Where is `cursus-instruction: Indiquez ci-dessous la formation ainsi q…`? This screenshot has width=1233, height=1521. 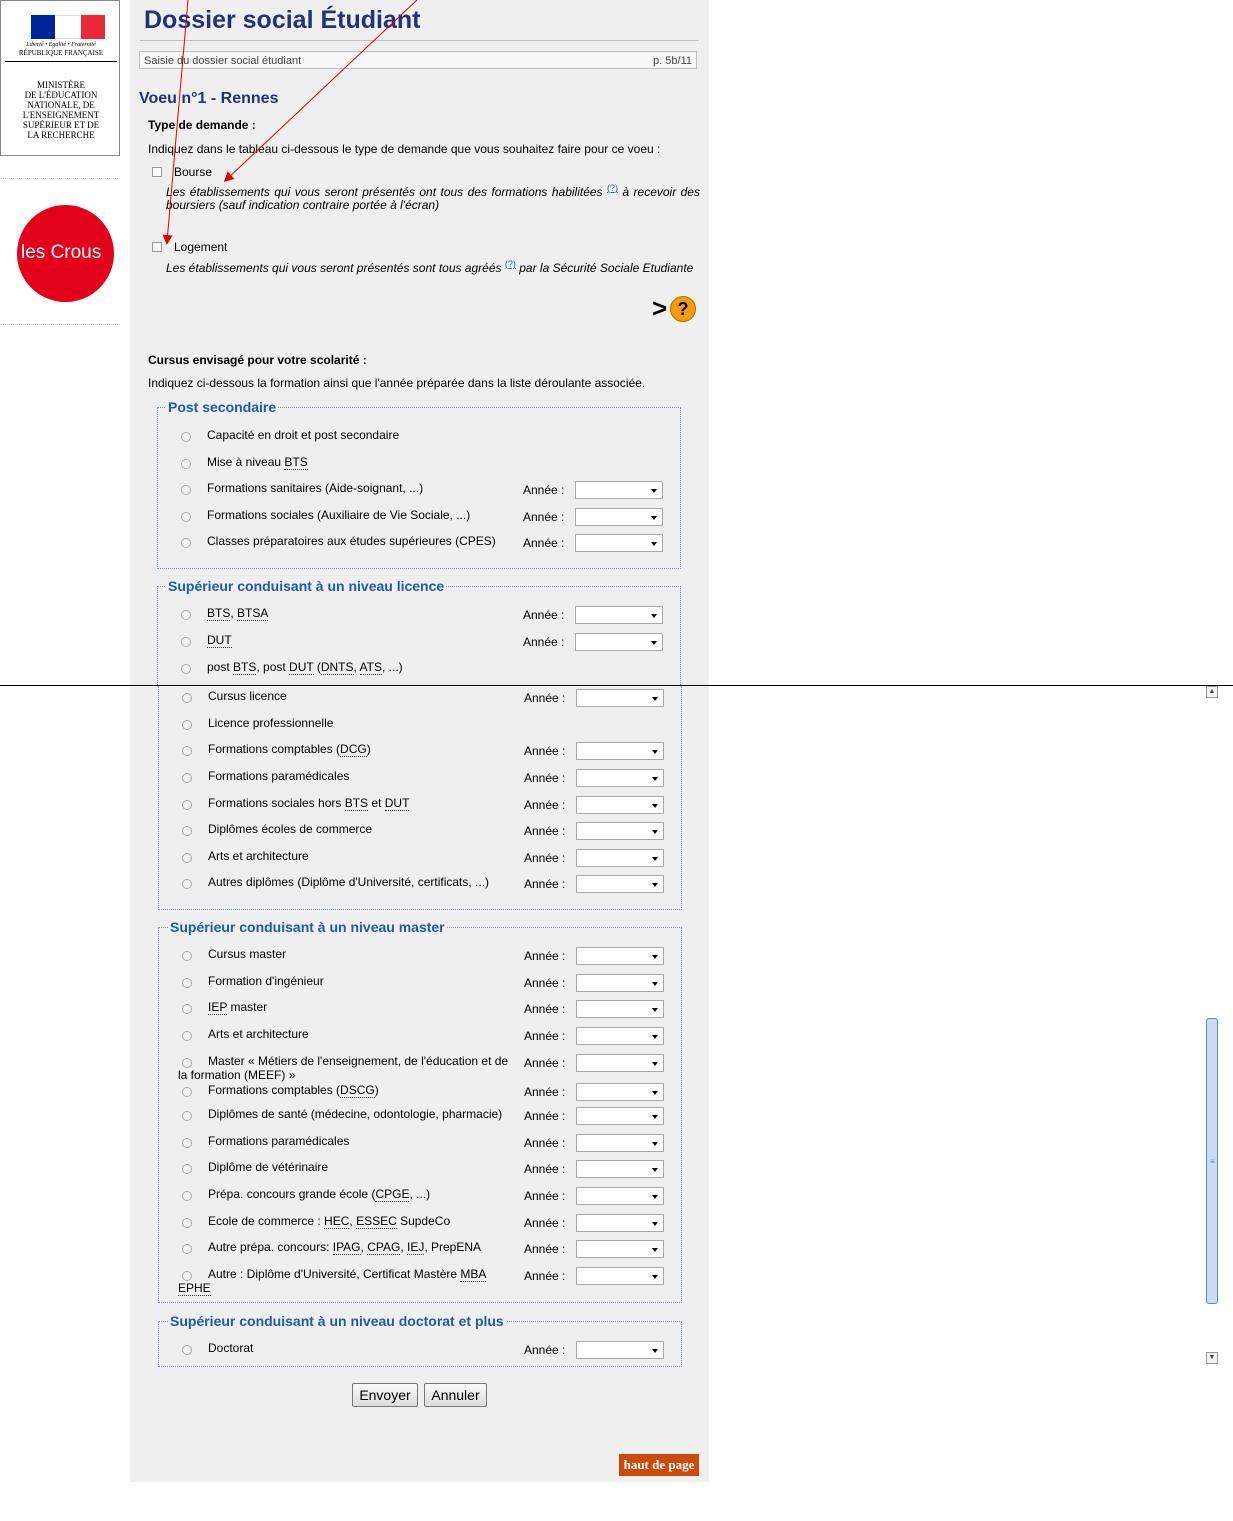 cursus-instruction: Indiquez ci-dessous la formation ainsi q… is located at coordinates (397, 383).